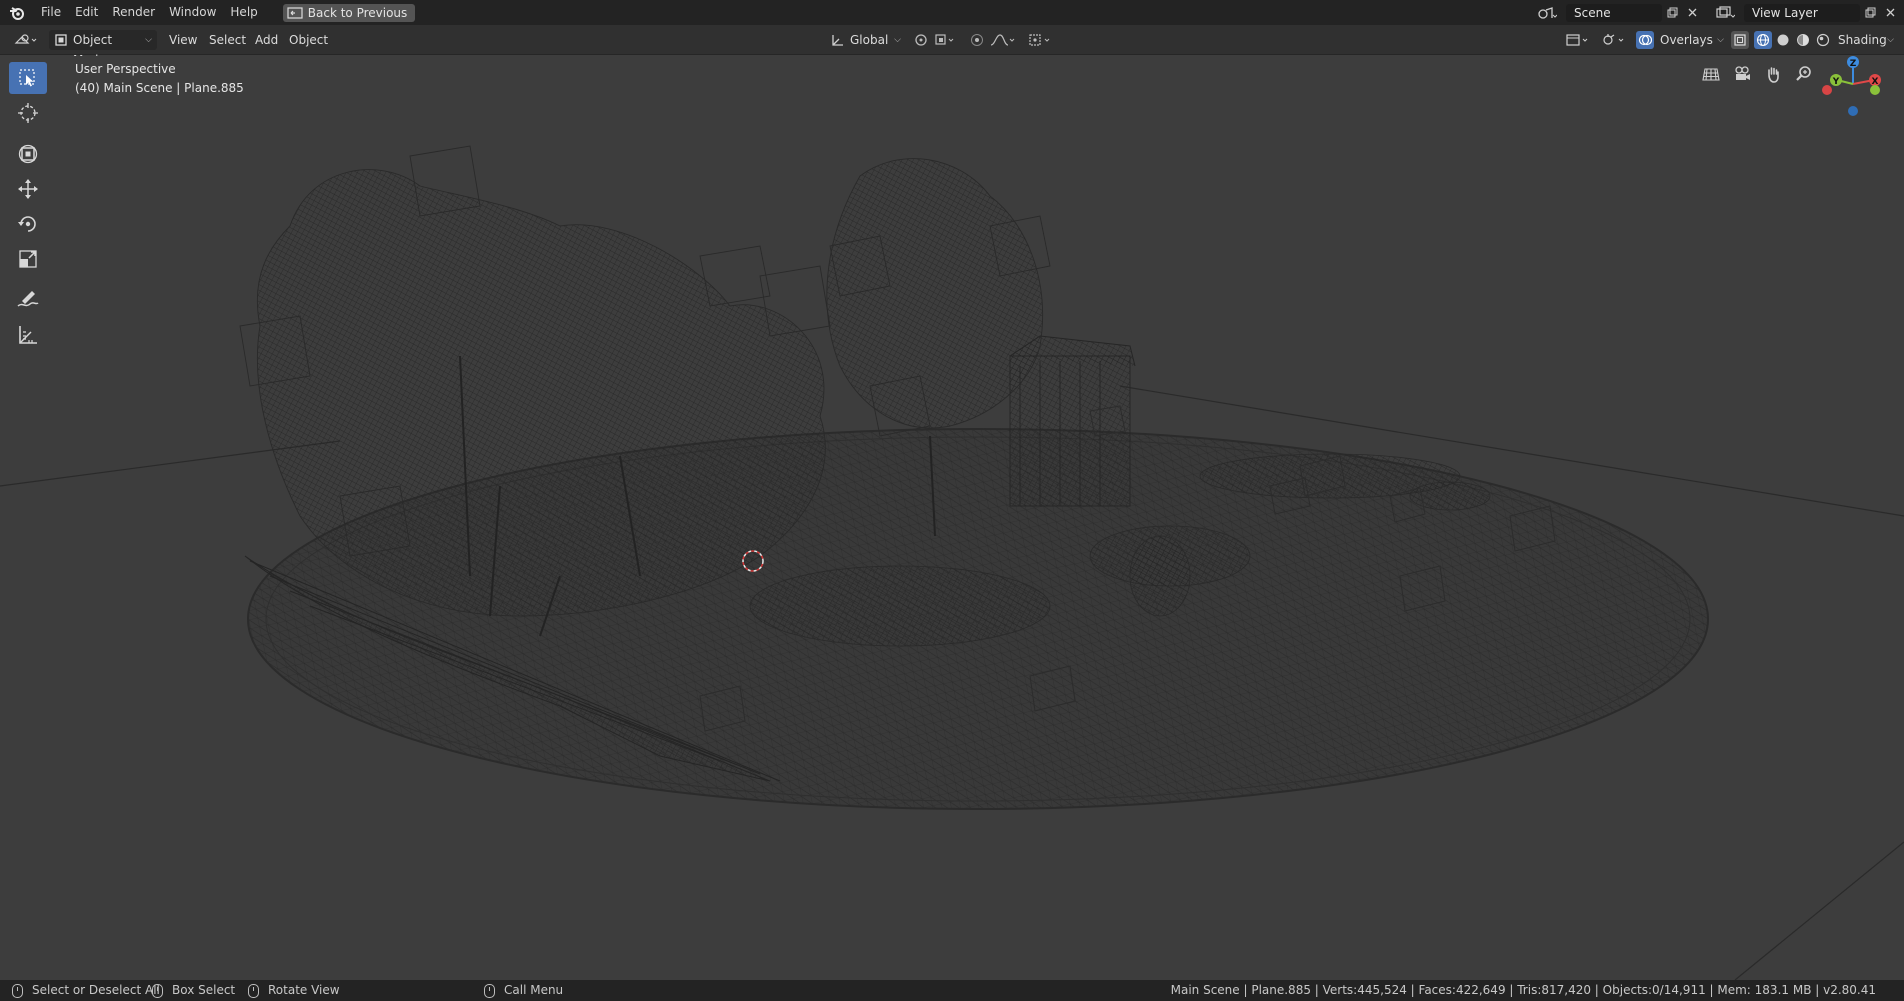 The width and height of the screenshot is (1904, 1001). What do you see at coordinates (253, 990) in the screenshot?
I see `middle-mouse-icon` at bounding box center [253, 990].